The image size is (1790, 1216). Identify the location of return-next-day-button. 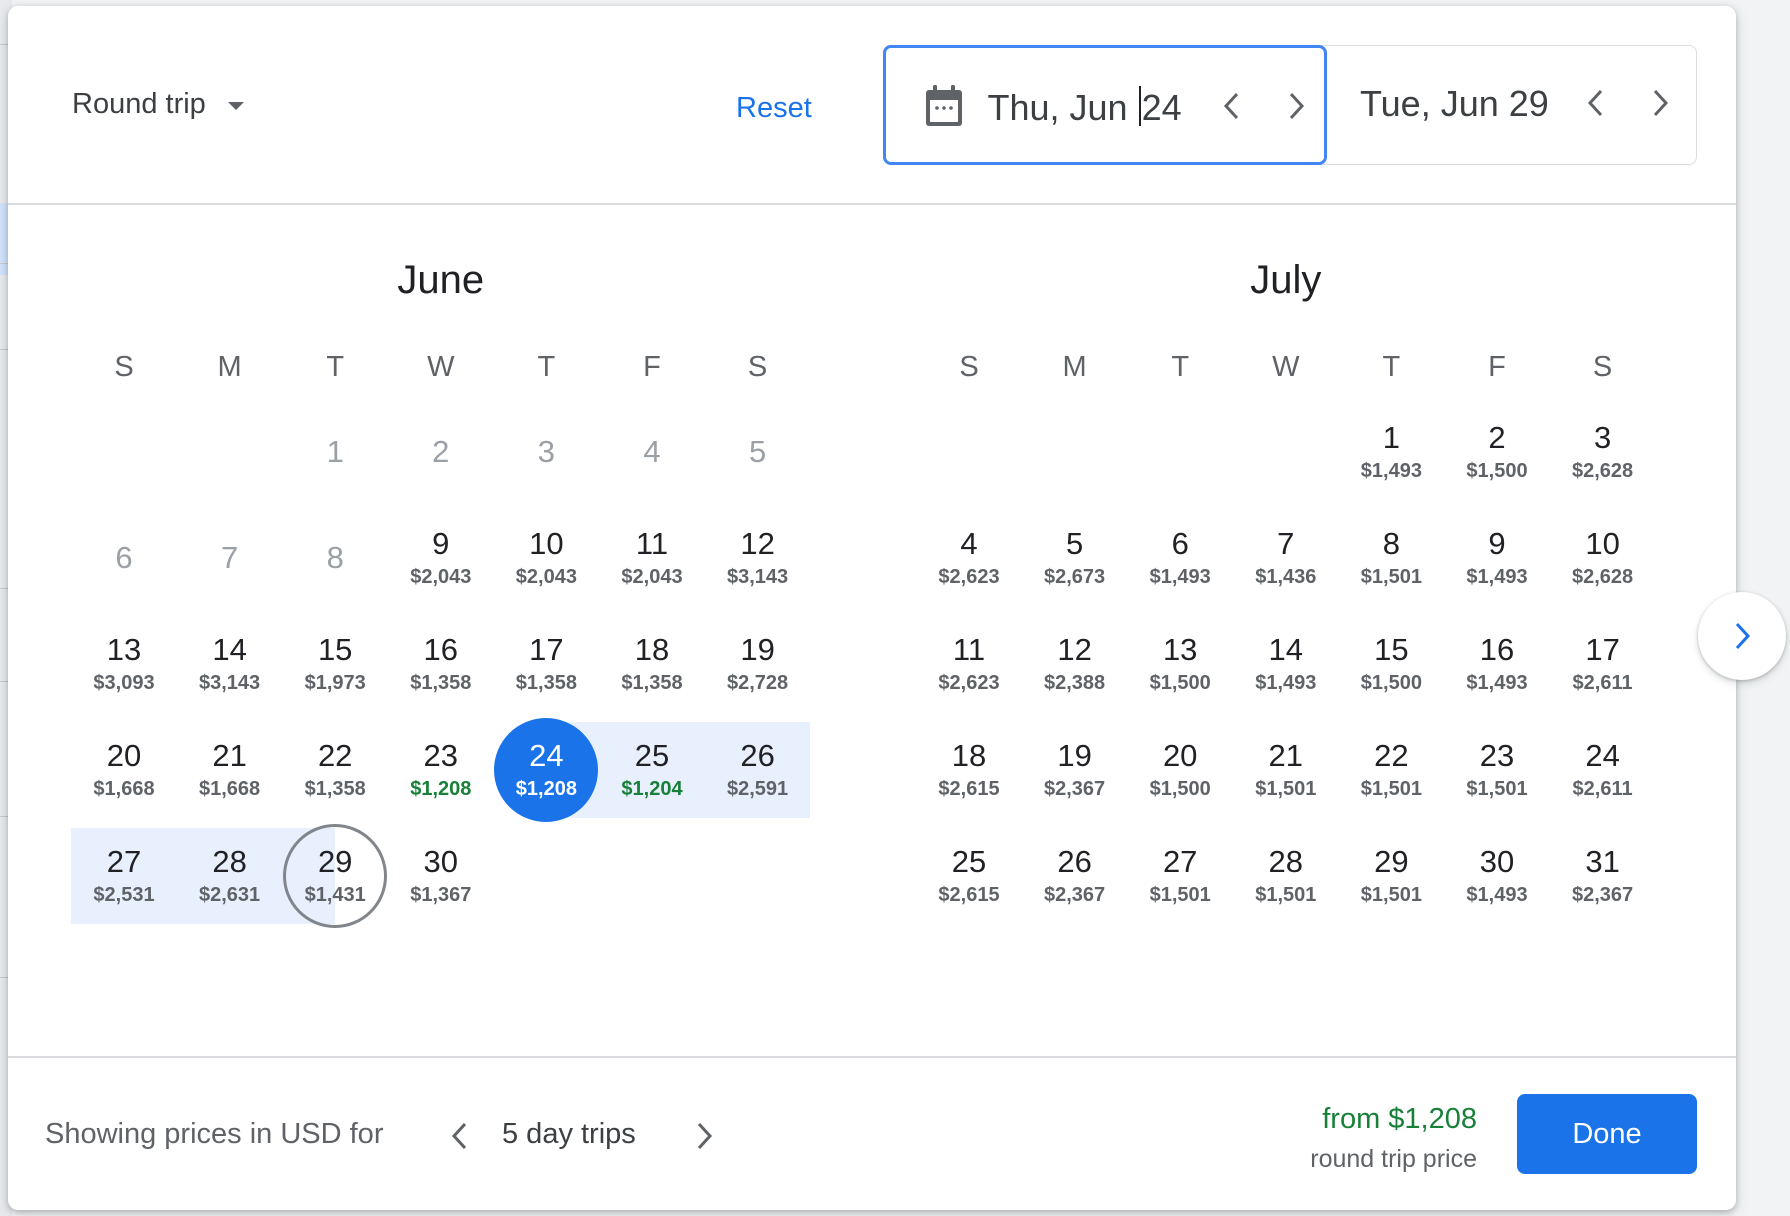
(1660, 103).